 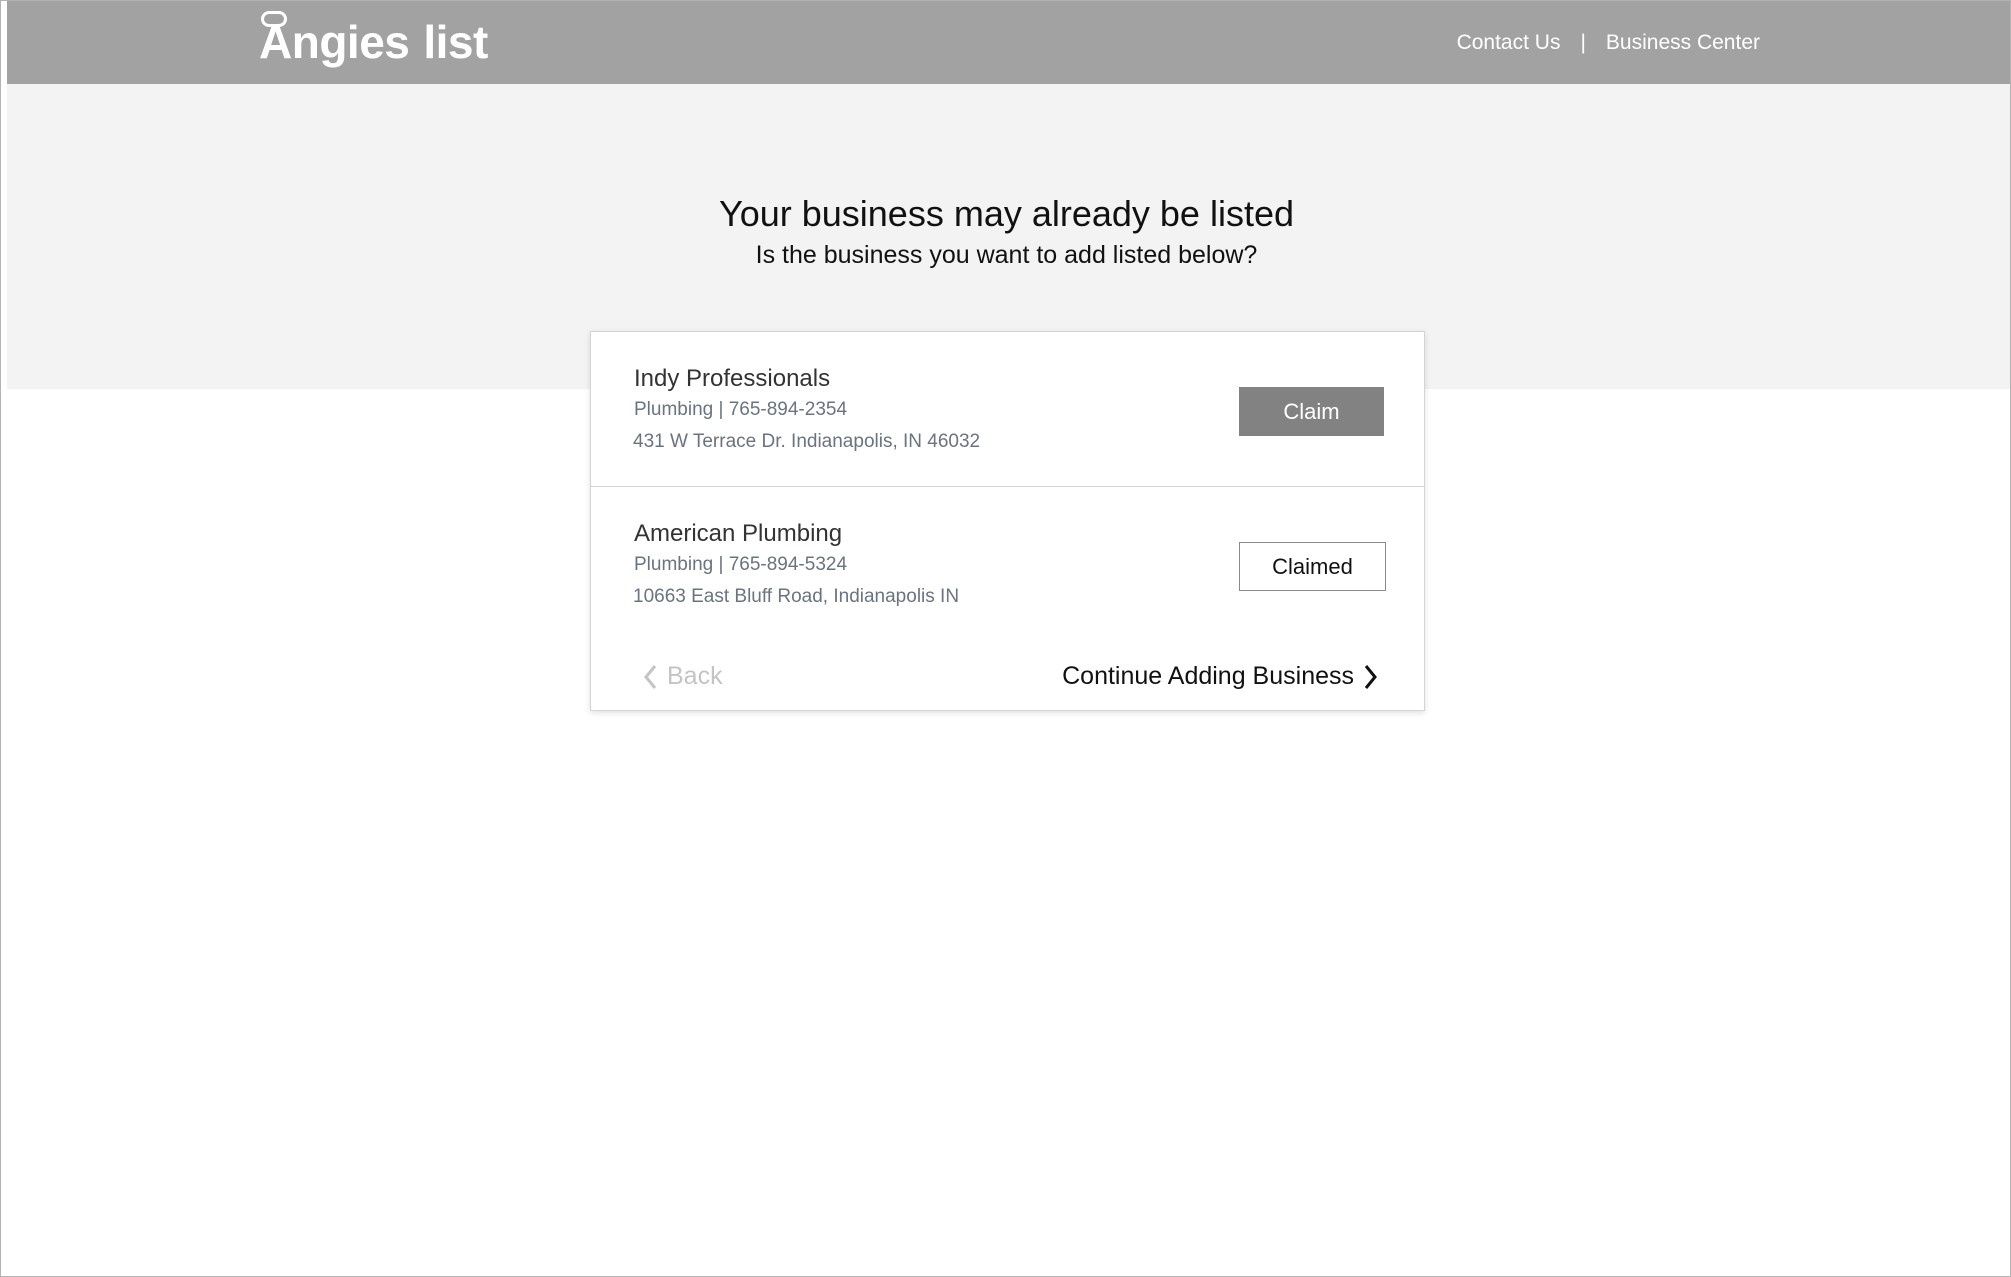 What do you see at coordinates (1312, 566) in the screenshot?
I see `claimed-status-badge: Claimed` at bounding box center [1312, 566].